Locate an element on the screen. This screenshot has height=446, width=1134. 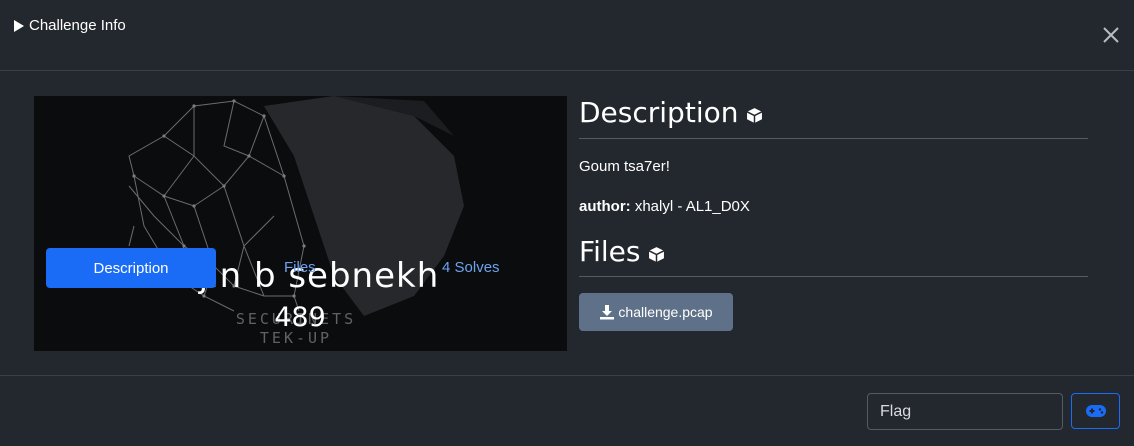
tab-files: Files is located at coordinates (300, 267).